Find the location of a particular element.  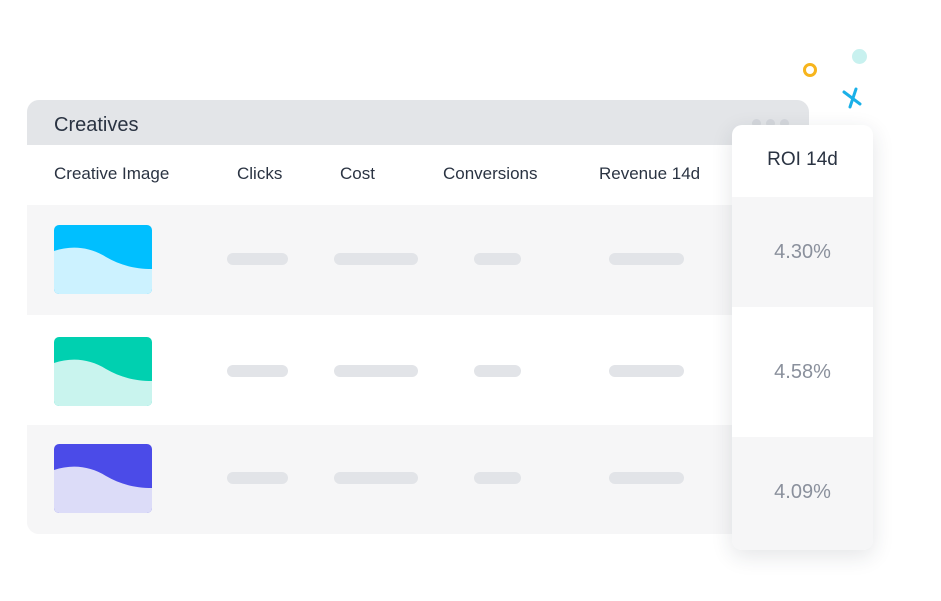

roi-value: 4.58% is located at coordinates (802, 372).